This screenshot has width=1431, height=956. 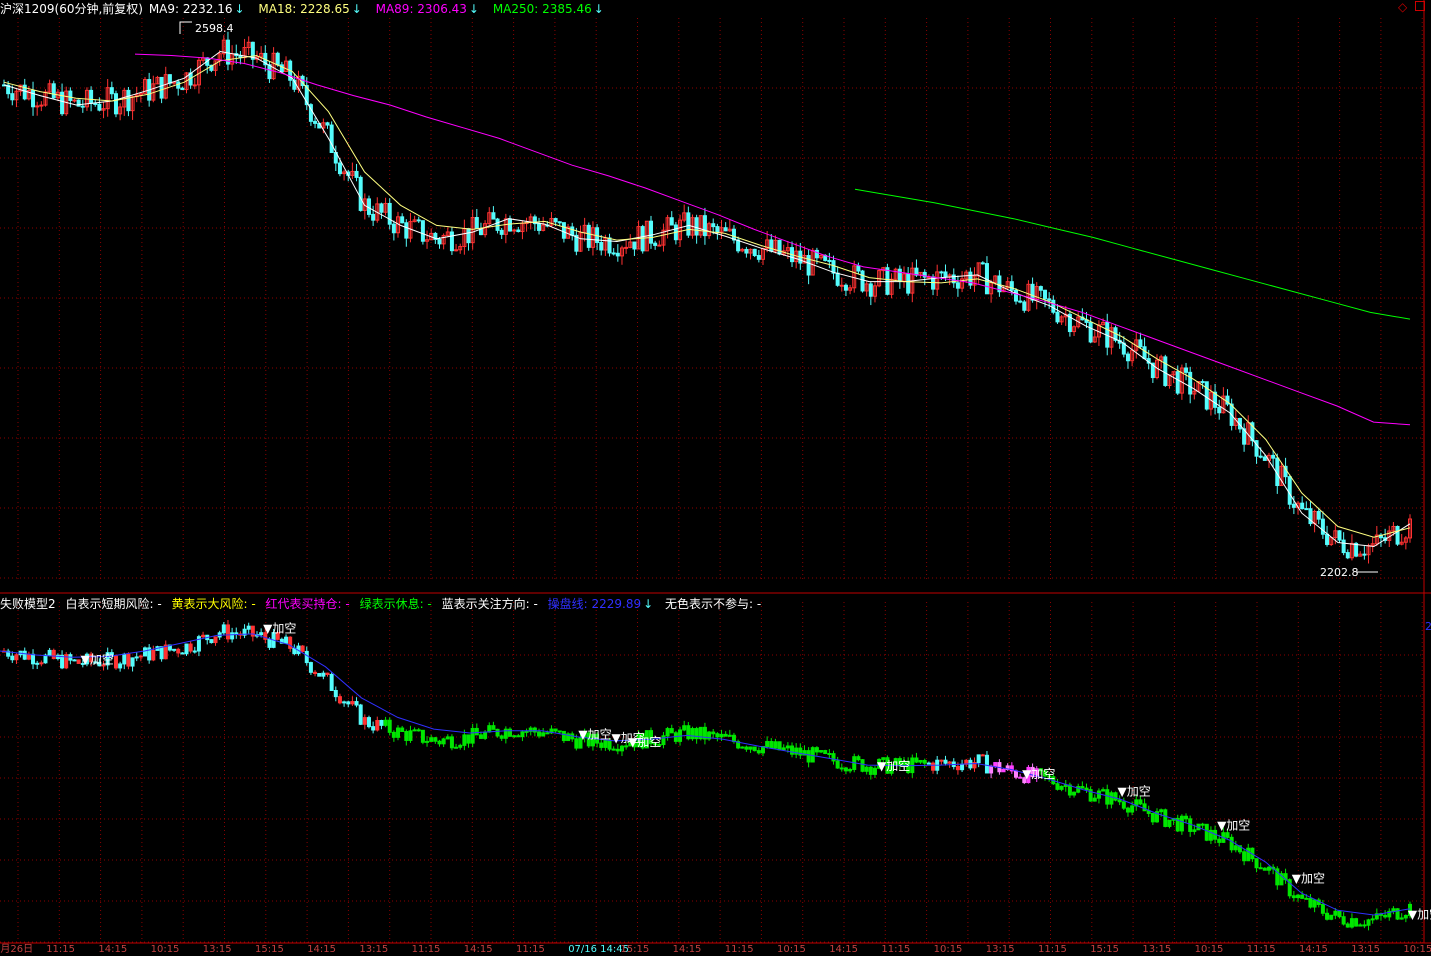 What do you see at coordinates (239, 9) in the screenshot?
I see `ma9-arrow: ↓` at bounding box center [239, 9].